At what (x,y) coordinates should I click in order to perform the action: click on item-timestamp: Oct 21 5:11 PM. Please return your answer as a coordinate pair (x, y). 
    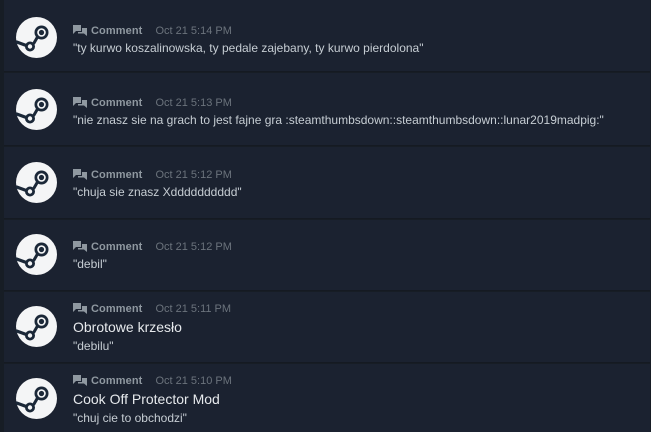
    Looking at the image, I should click on (193, 309).